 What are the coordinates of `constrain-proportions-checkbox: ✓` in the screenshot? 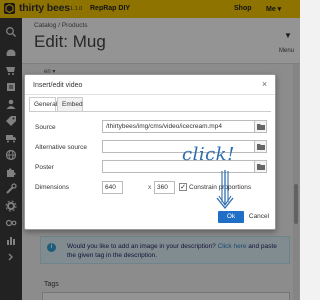 It's located at (183, 187).